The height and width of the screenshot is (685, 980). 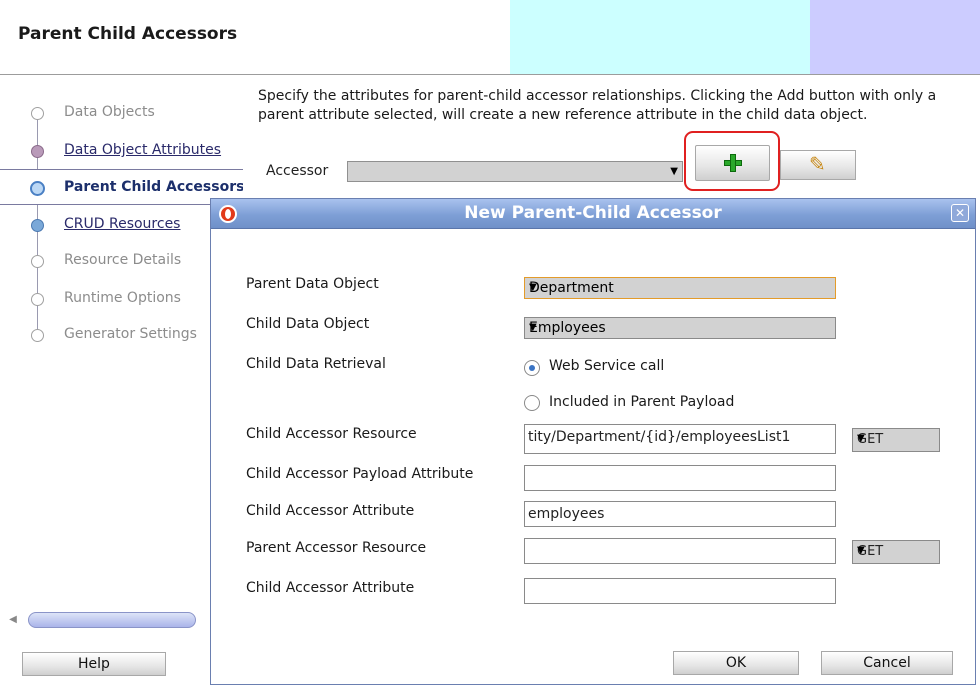 I want to click on nav-item-generator-settings: Generator Settings, so click(x=121, y=335).